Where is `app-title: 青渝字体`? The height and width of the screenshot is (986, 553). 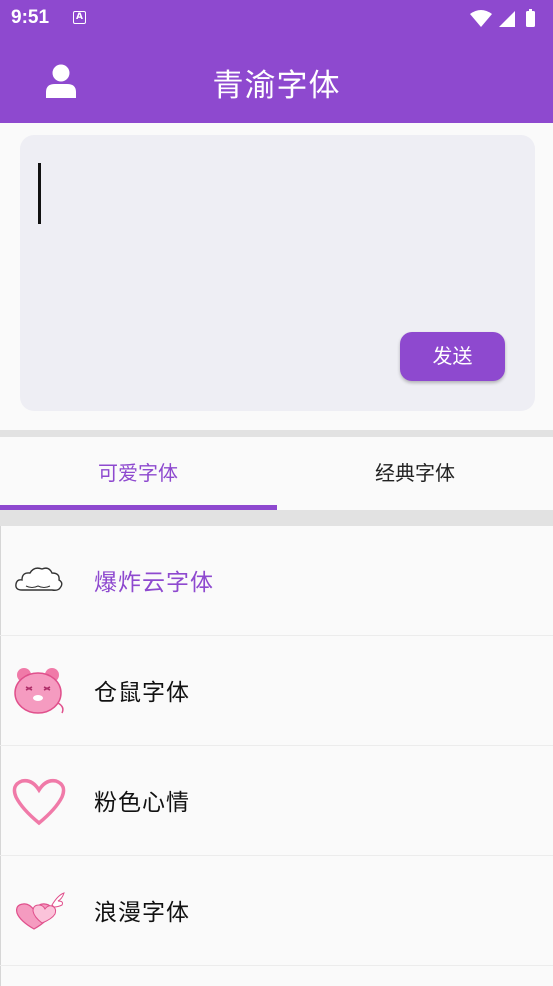 app-title: 青渝字体 is located at coordinates (276, 86).